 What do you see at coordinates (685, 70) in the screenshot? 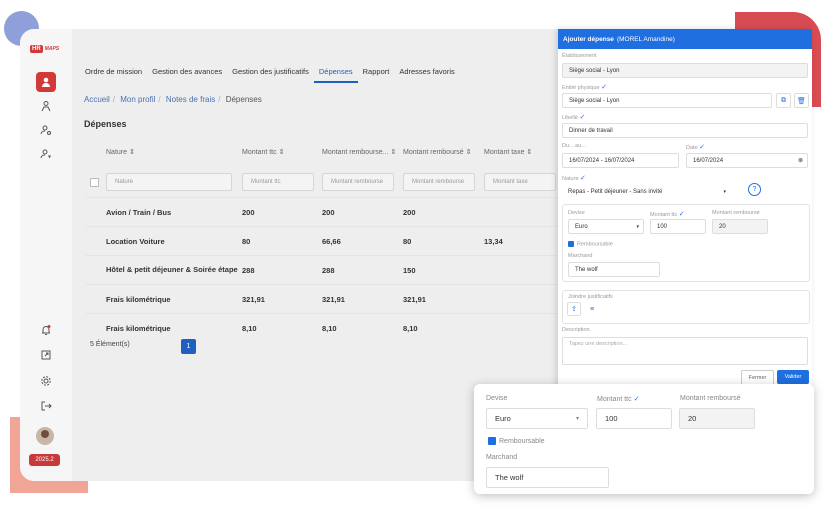
I see `etablissement-field: Siège social - Lyon` at bounding box center [685, 70].